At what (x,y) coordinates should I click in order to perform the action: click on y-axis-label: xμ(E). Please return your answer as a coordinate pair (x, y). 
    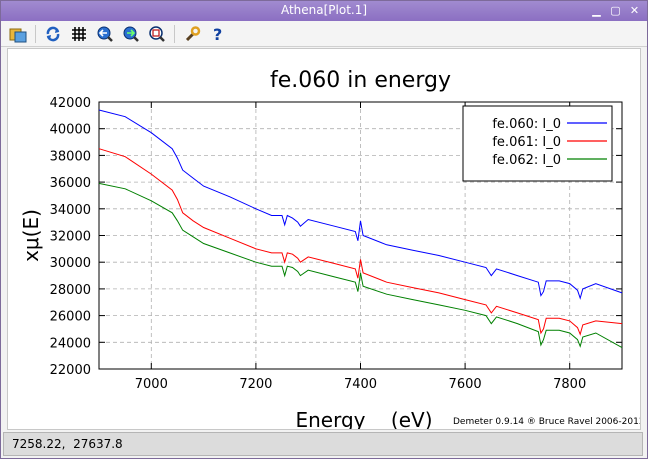
    Looking at the image, I should click on (31, 235).